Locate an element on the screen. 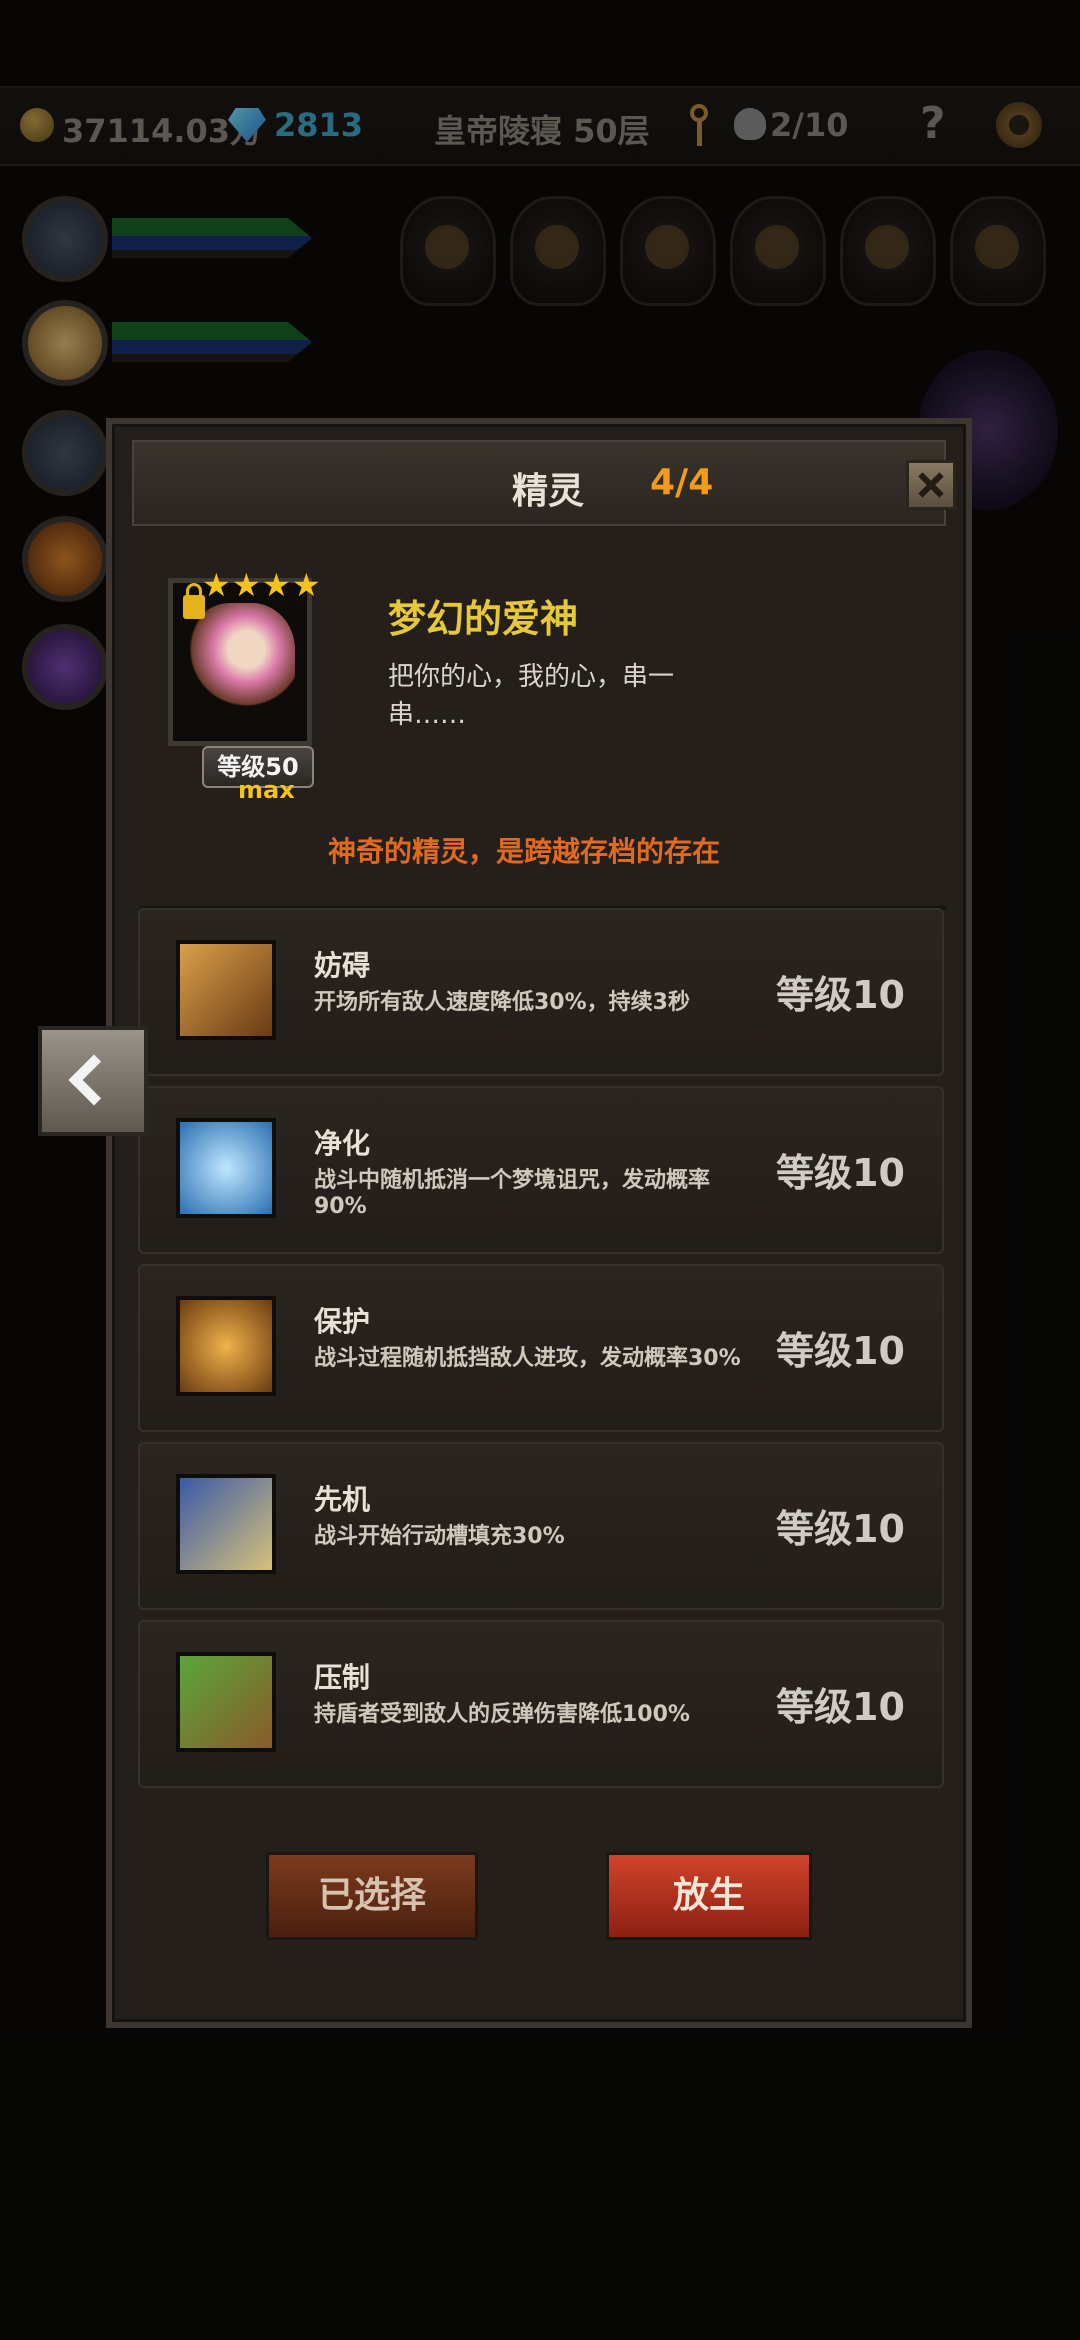 The width and height of the screenshot is (1080, 2340). skill-name: 净化 is located at coordinates (342, 1143).